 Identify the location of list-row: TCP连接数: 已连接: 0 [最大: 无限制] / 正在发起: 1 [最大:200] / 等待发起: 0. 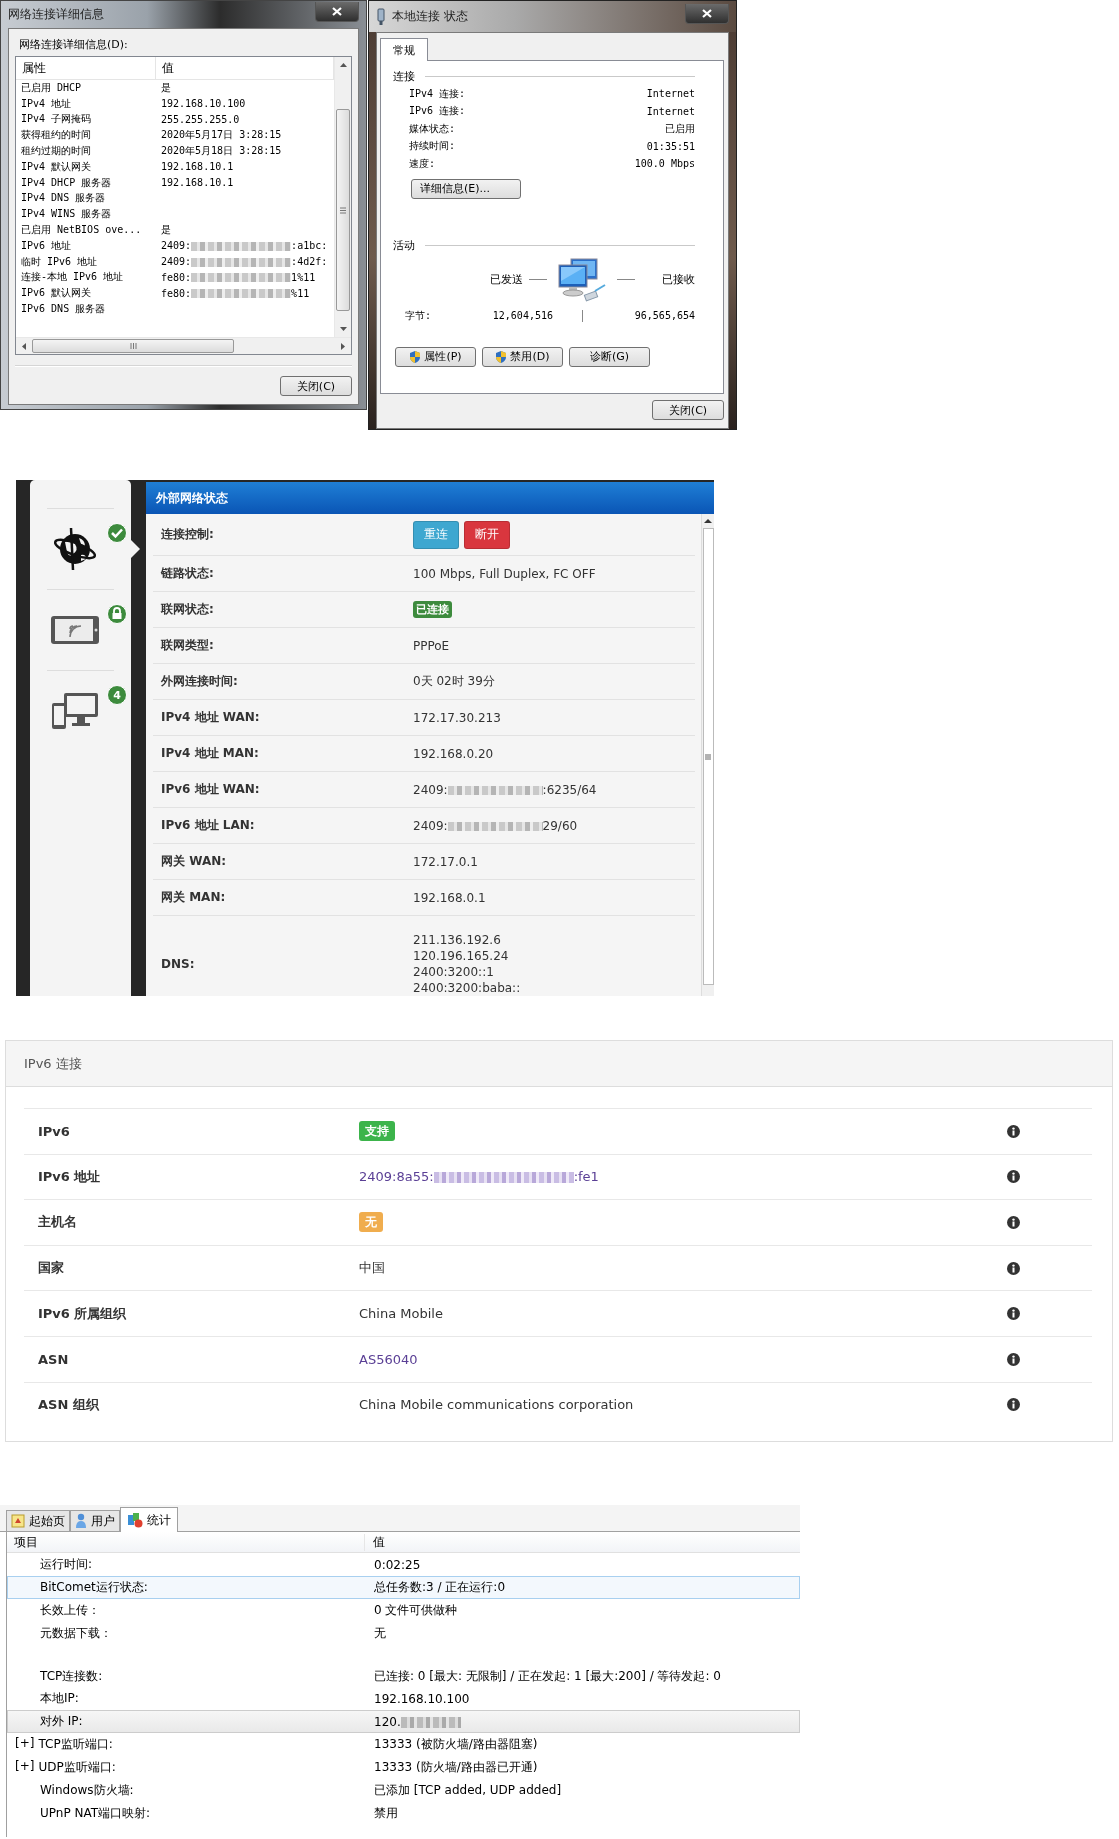
(403, 1666).